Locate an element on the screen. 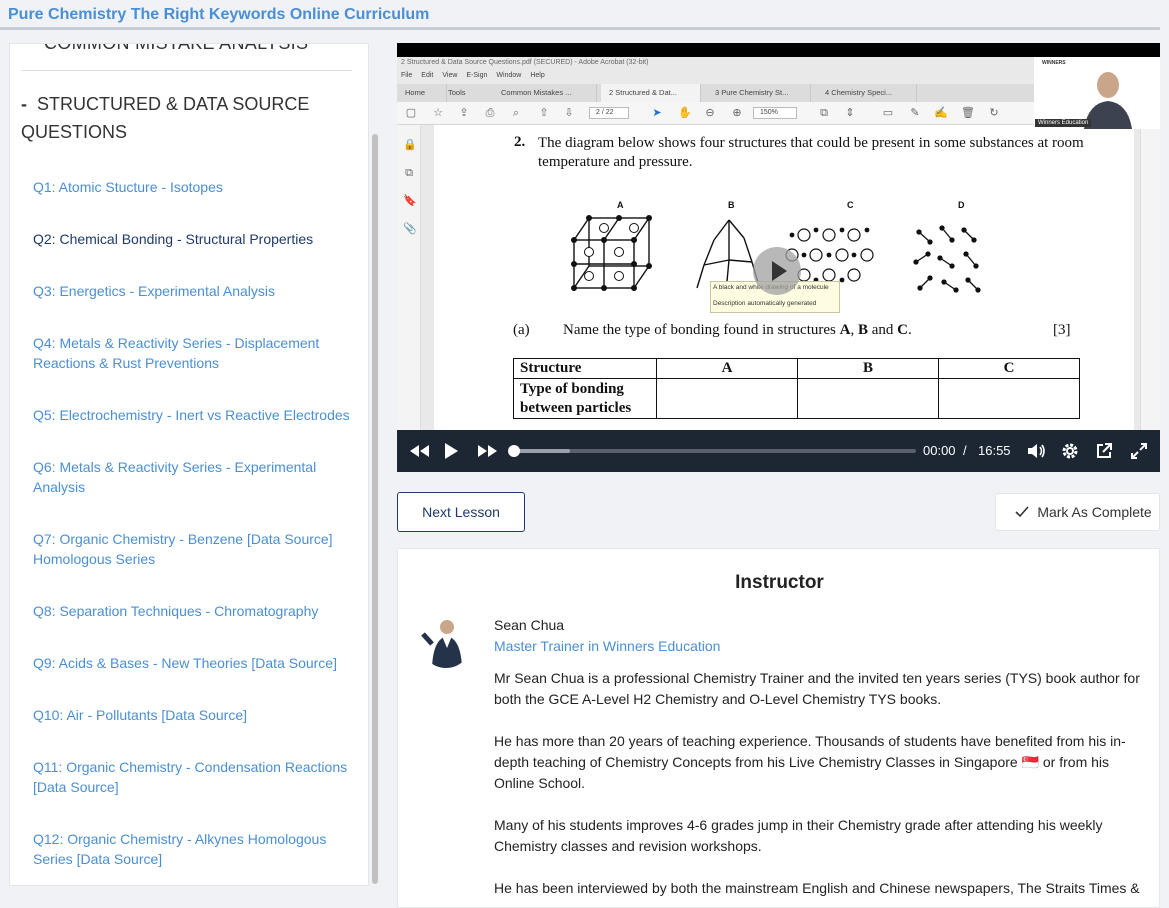  hand-icon: ✋ is located at coordinates (685, 113).